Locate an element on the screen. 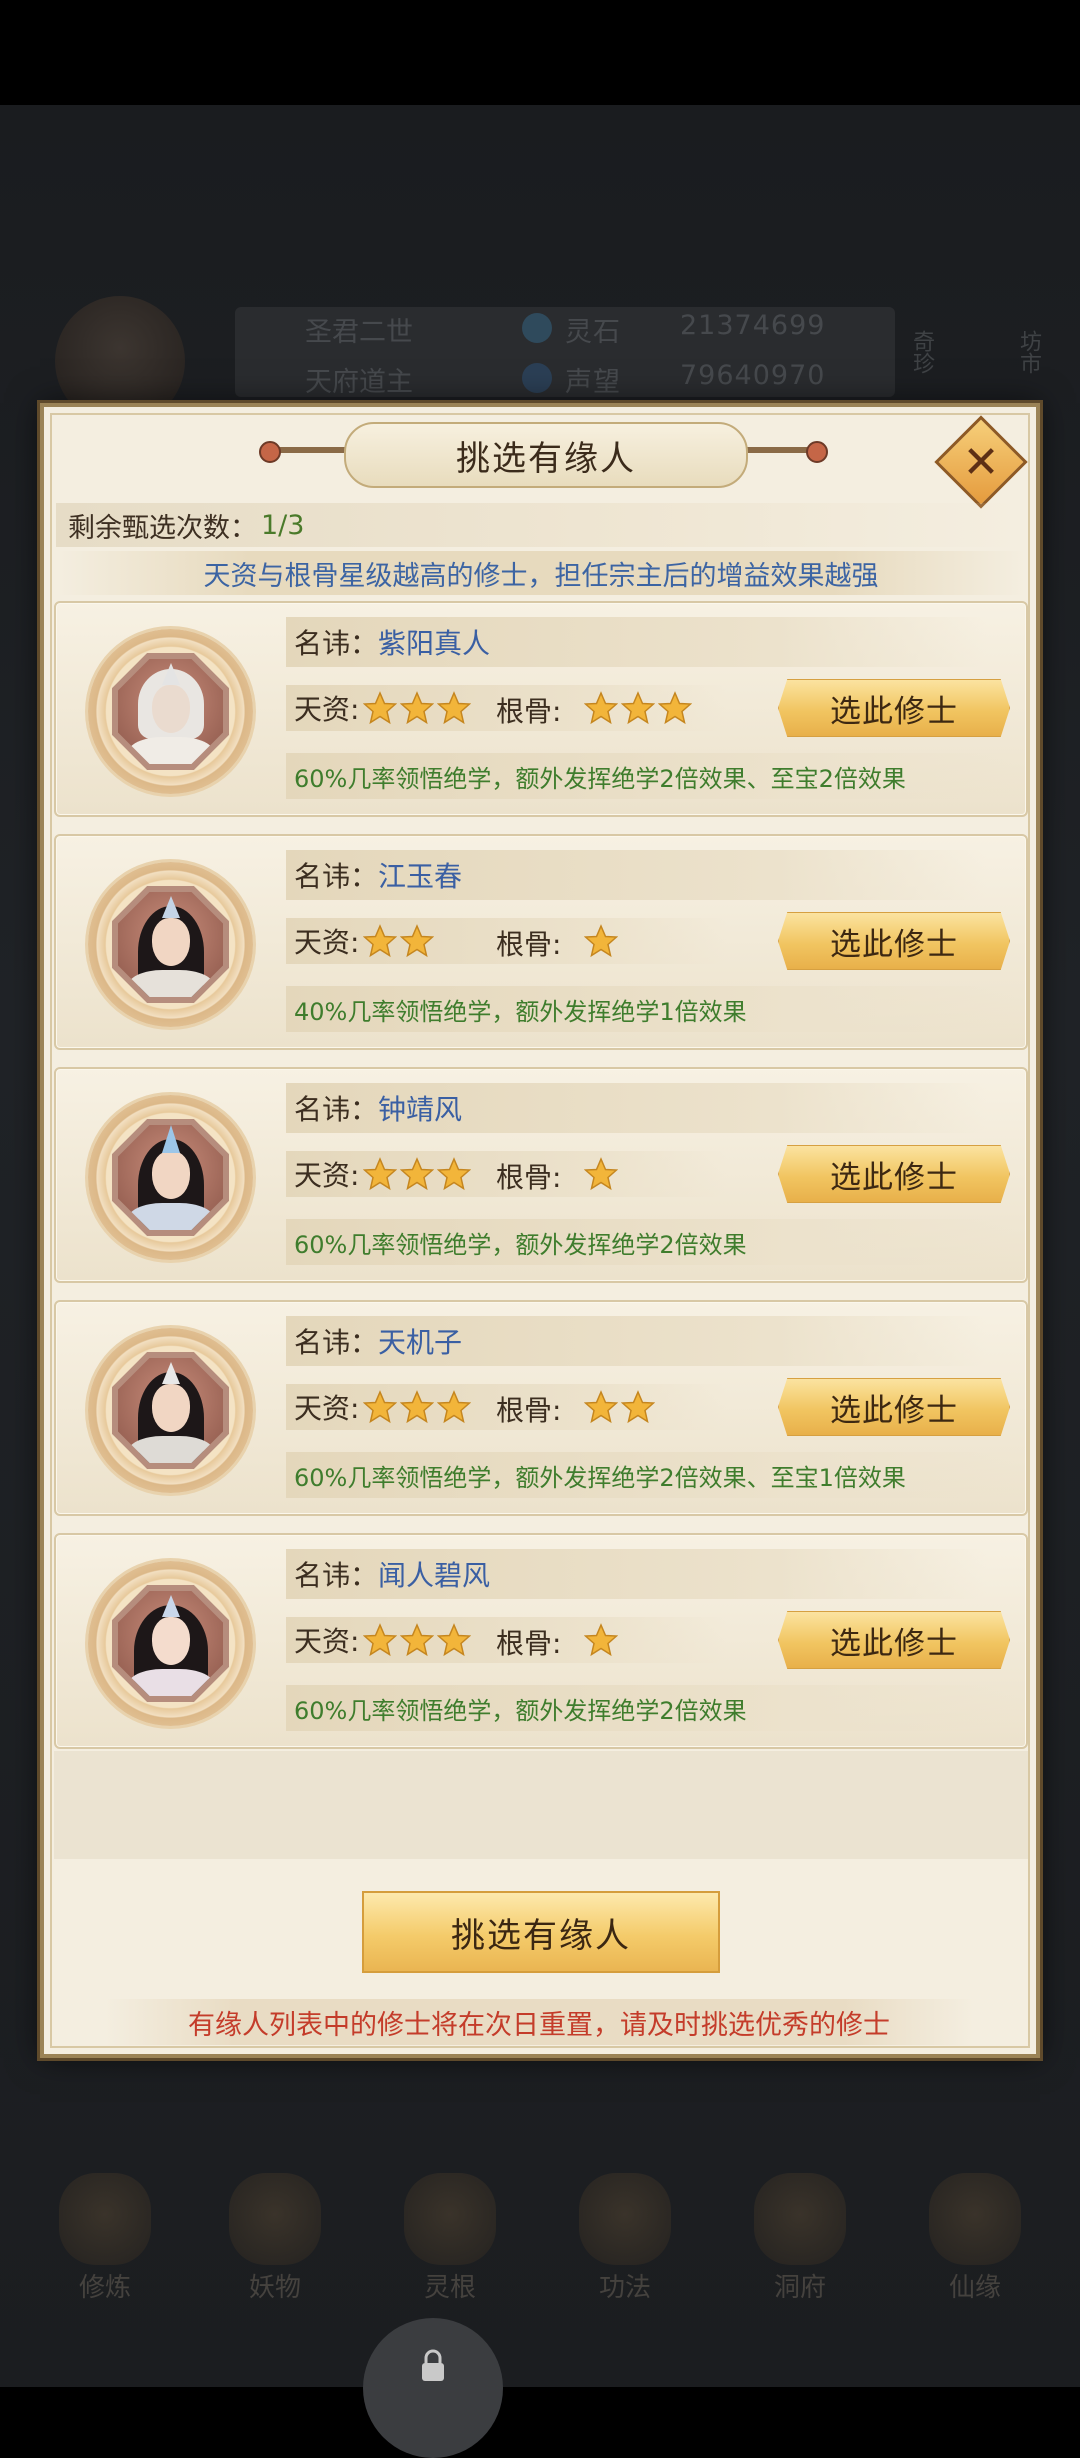 The height and width of the screenshot is (2458, 1080). cultivator-name: 钟靖风 is located at coordinates (420, 1109).